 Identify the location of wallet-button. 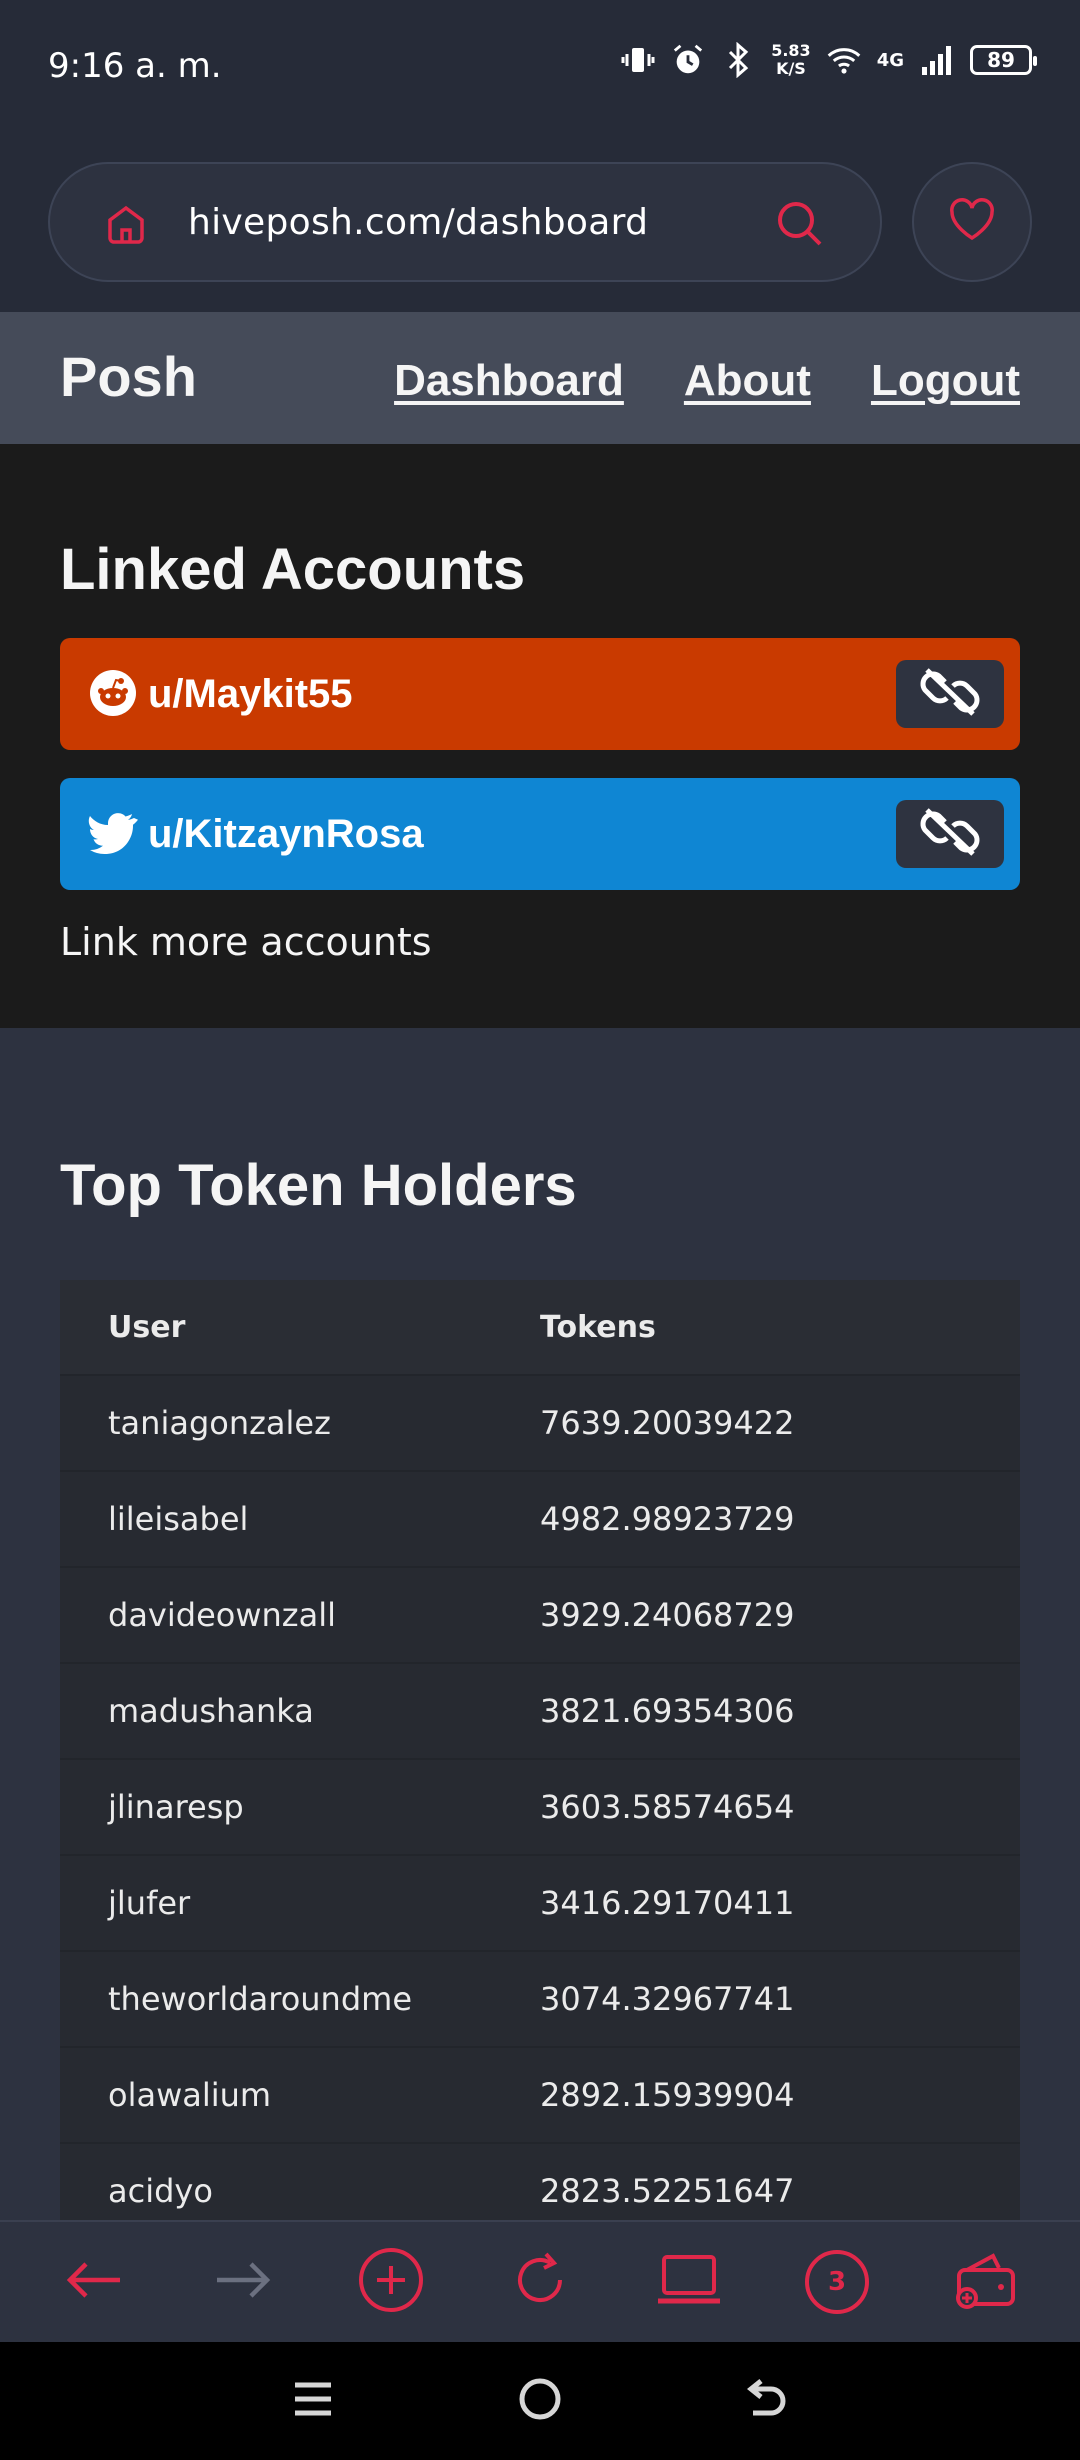
(986, 2282).